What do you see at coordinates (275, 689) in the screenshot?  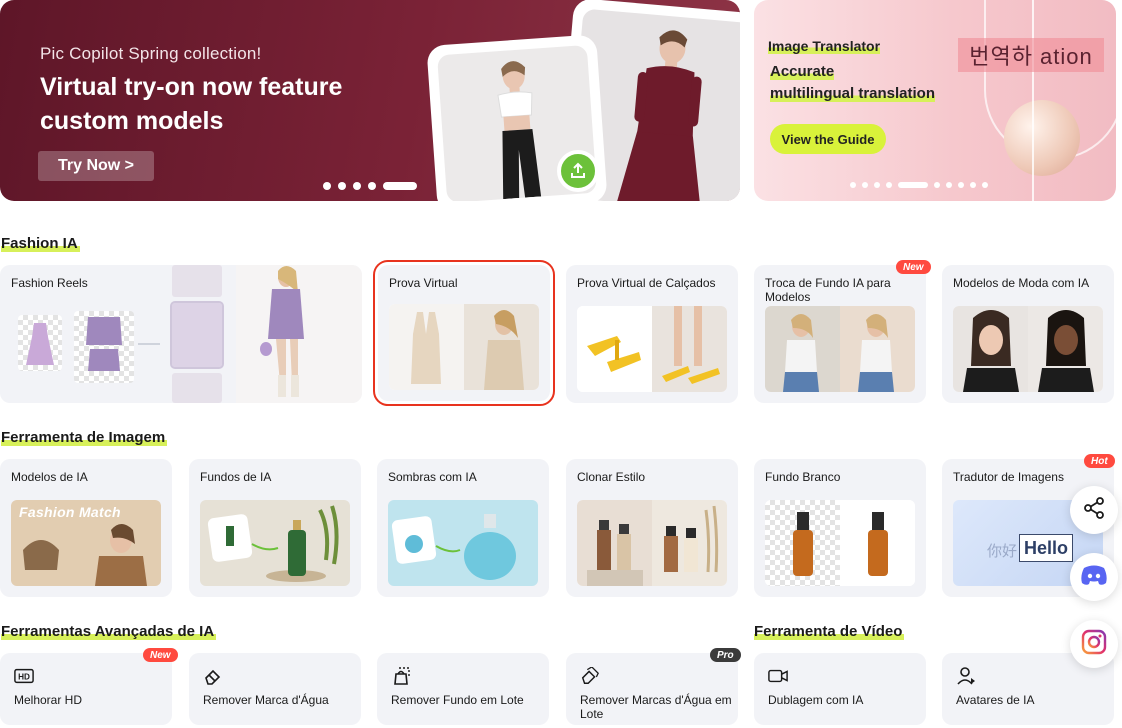 I see `tile-remover-marca-dagua: Remover Marca d'Água` at bounding box center [275, 689].